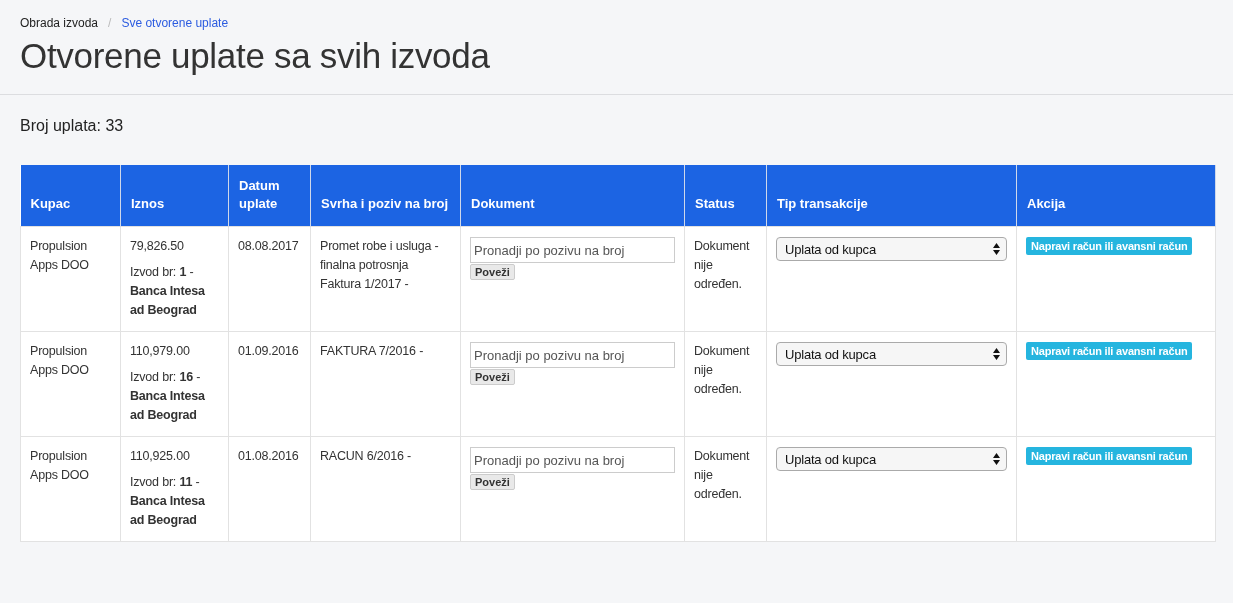  Describe the element at coordinates (269, 384) in the screenshot. I see `date-cell: 01.09.2016` at that location.